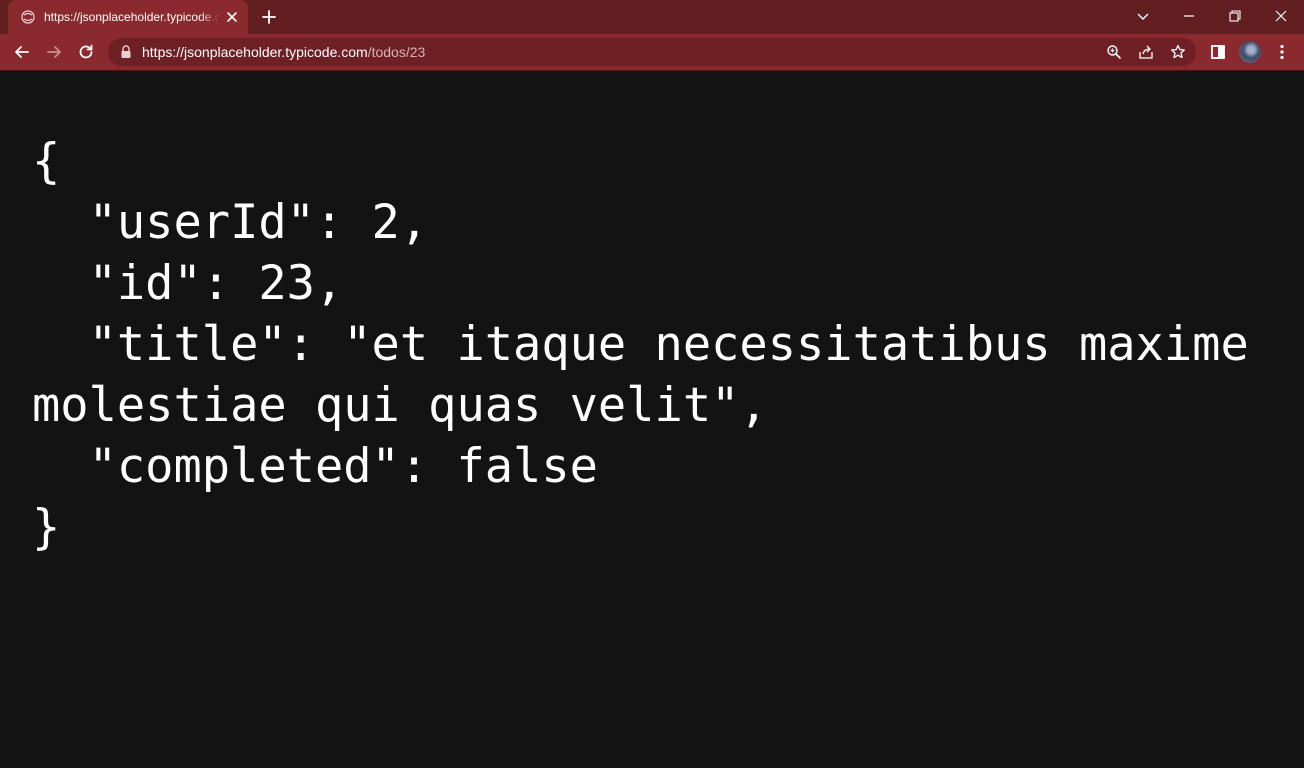 This screenshot has height=768, width=1304. Describe the element at coordinates (1235, 16) in the screenshot. I see `restore-icon` at that location.